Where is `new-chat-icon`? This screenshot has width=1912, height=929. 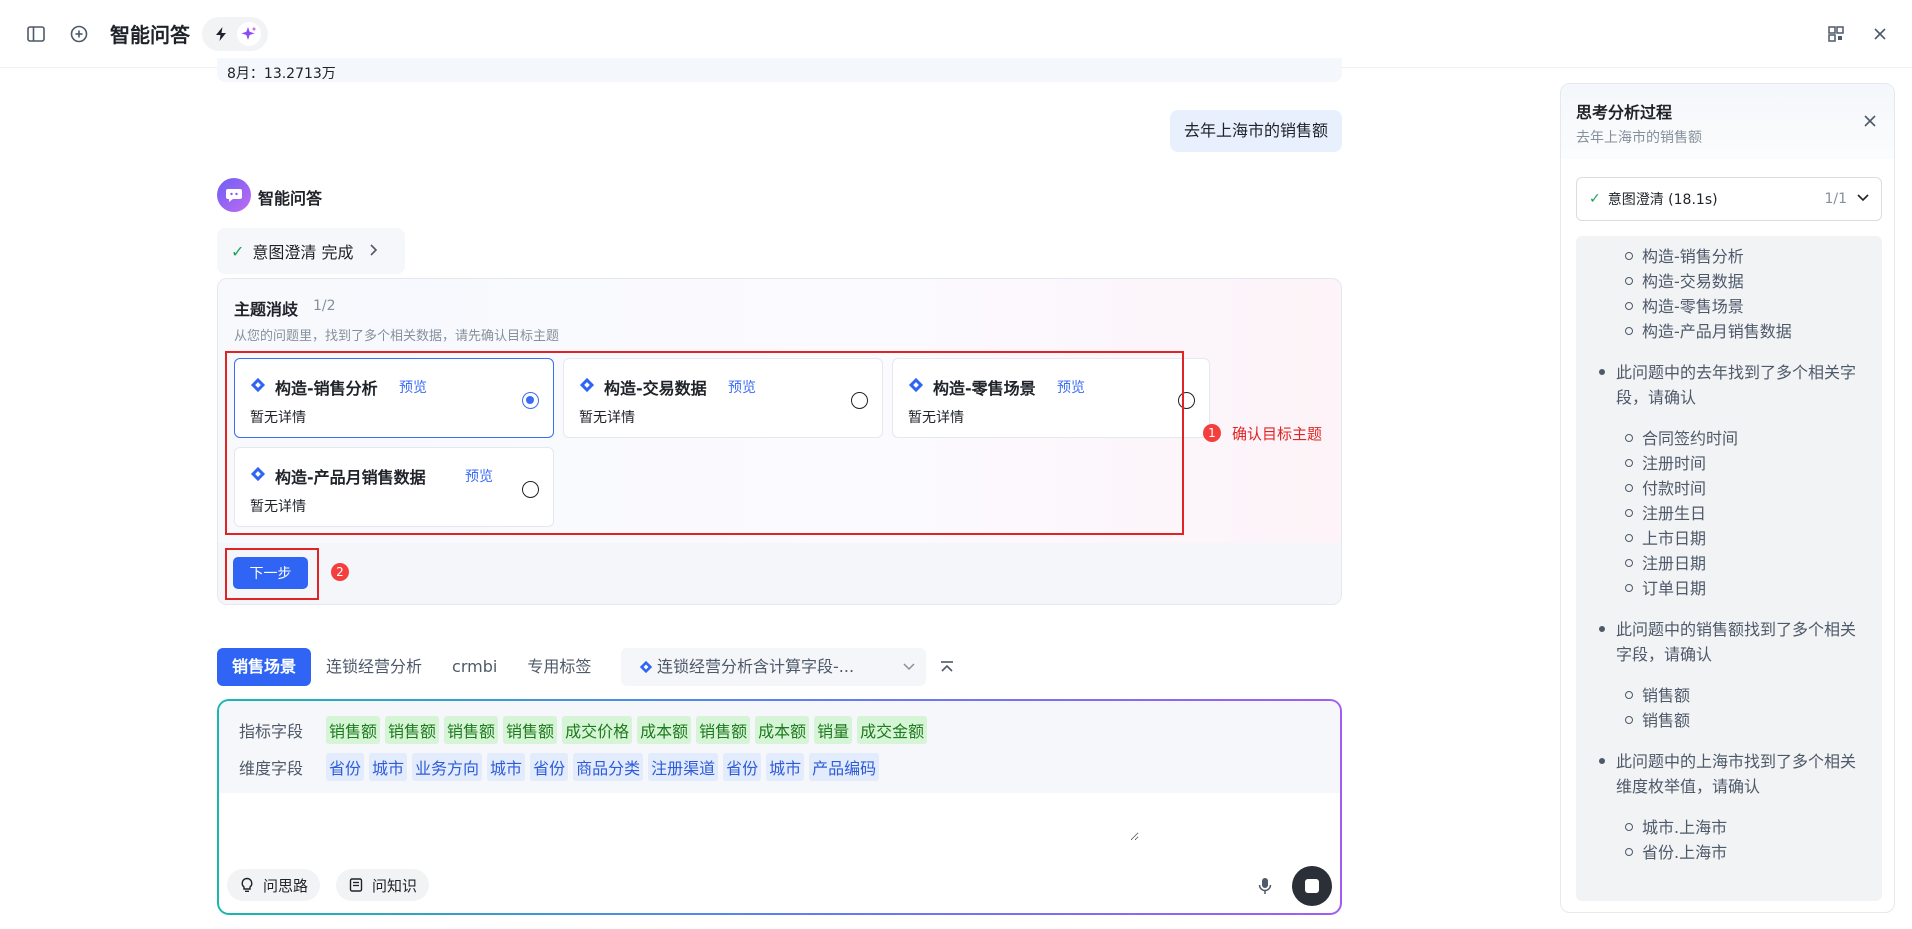 new-chat-icon is located at coordinates (79, 34).